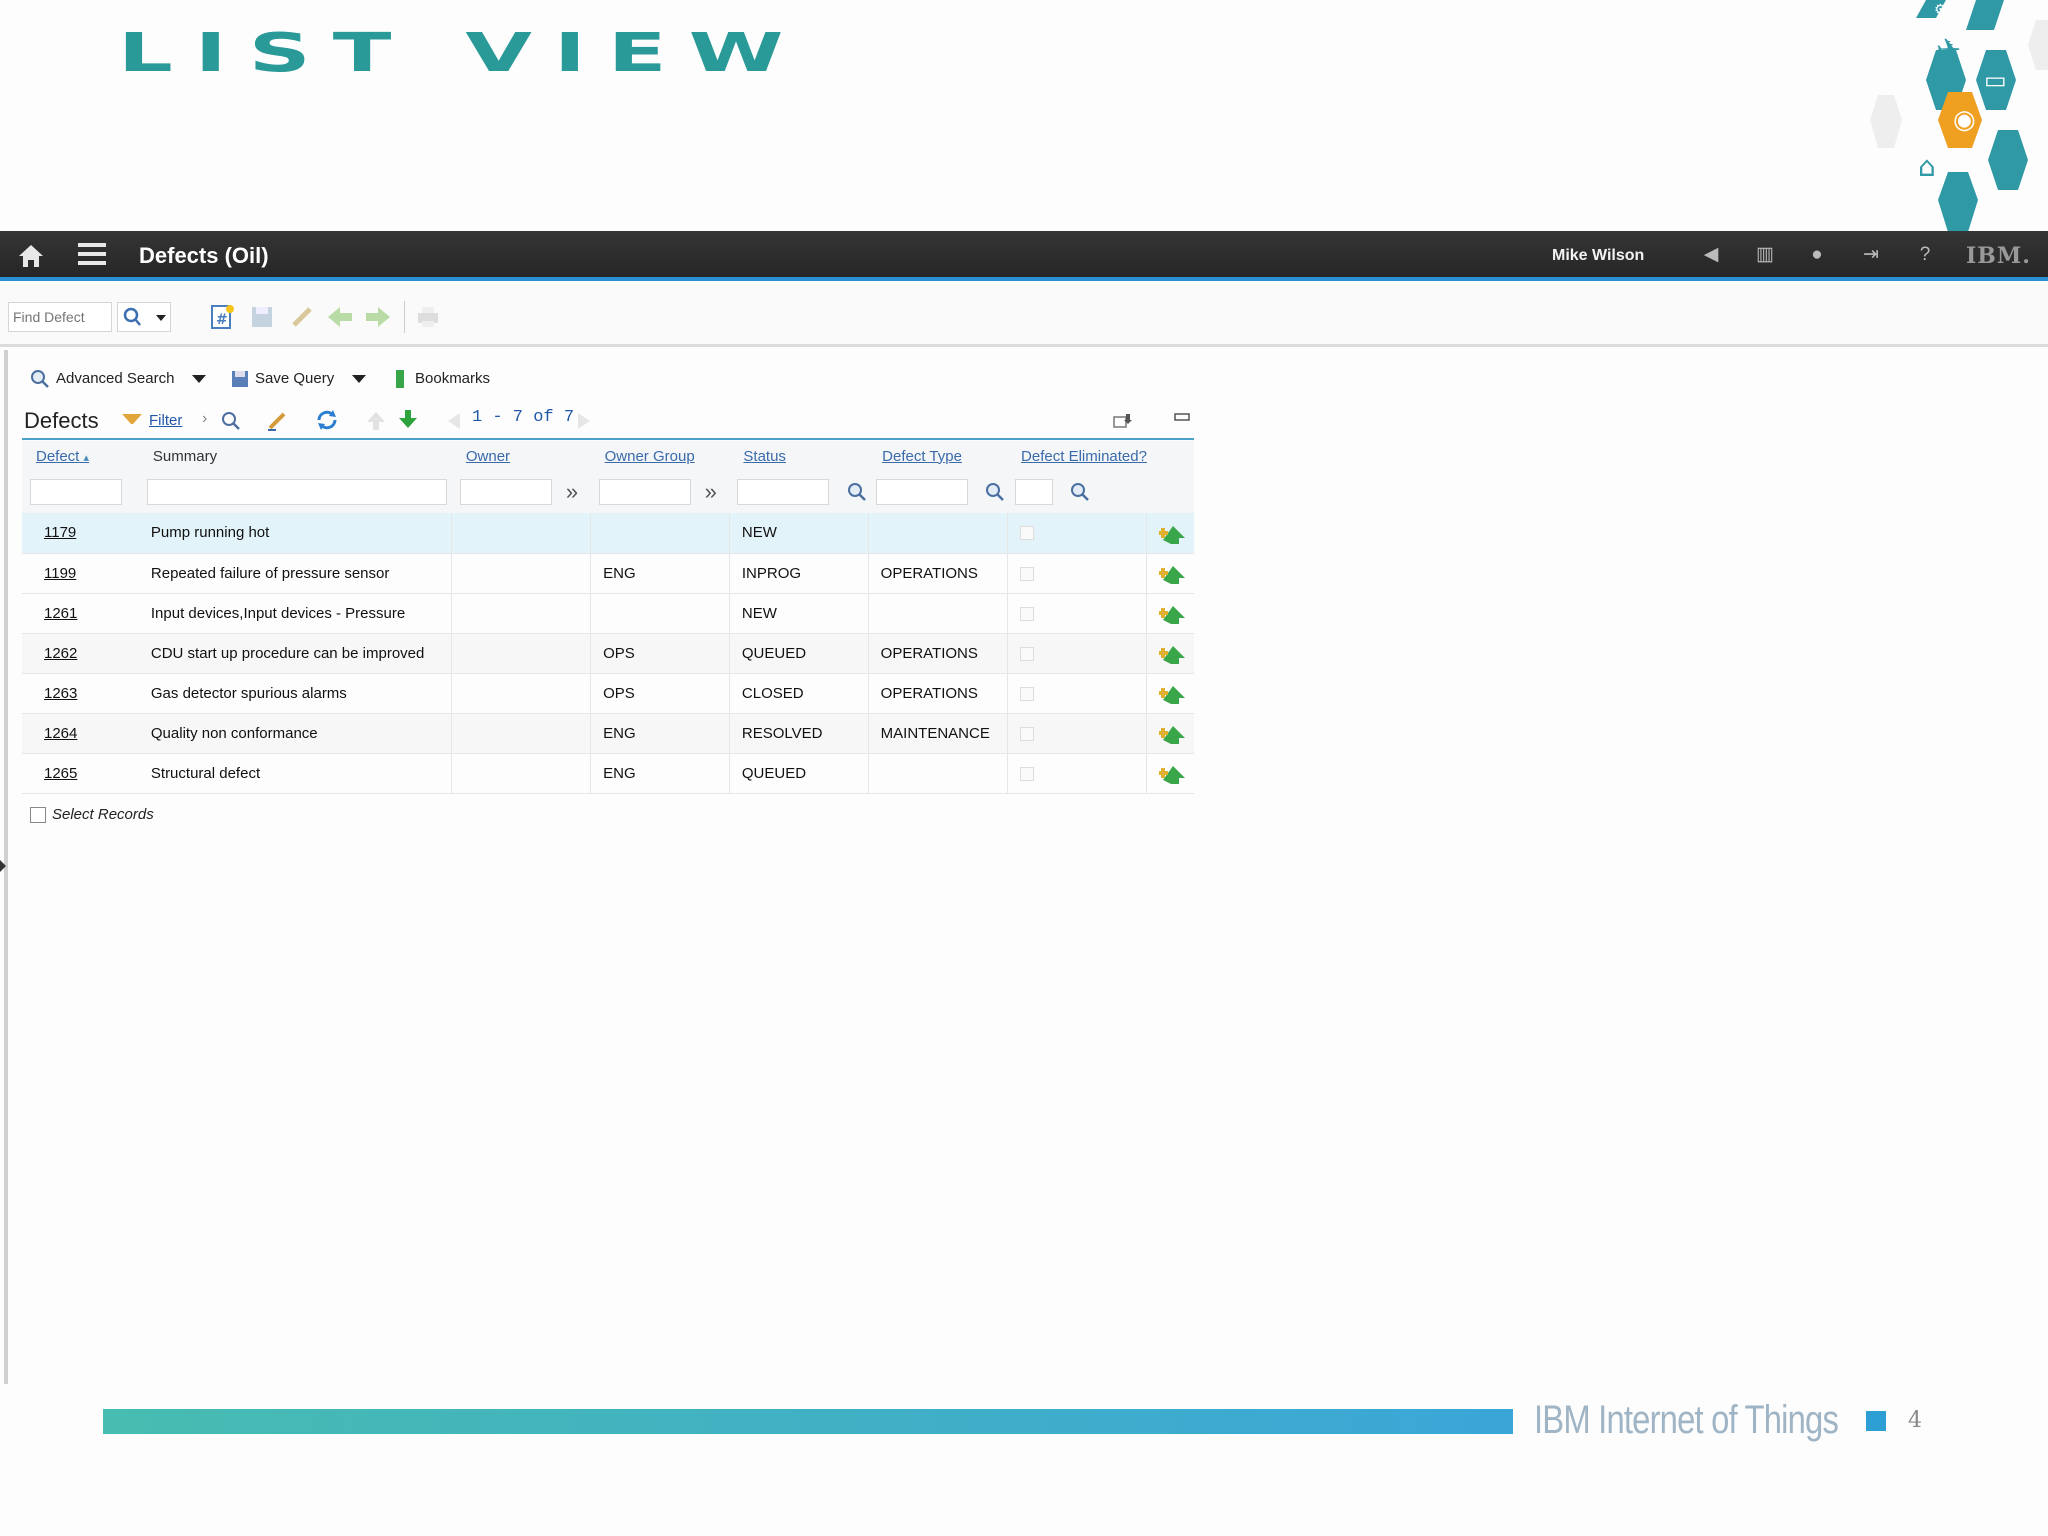  I want to click on pager-previous-icon, so click(454, 421).